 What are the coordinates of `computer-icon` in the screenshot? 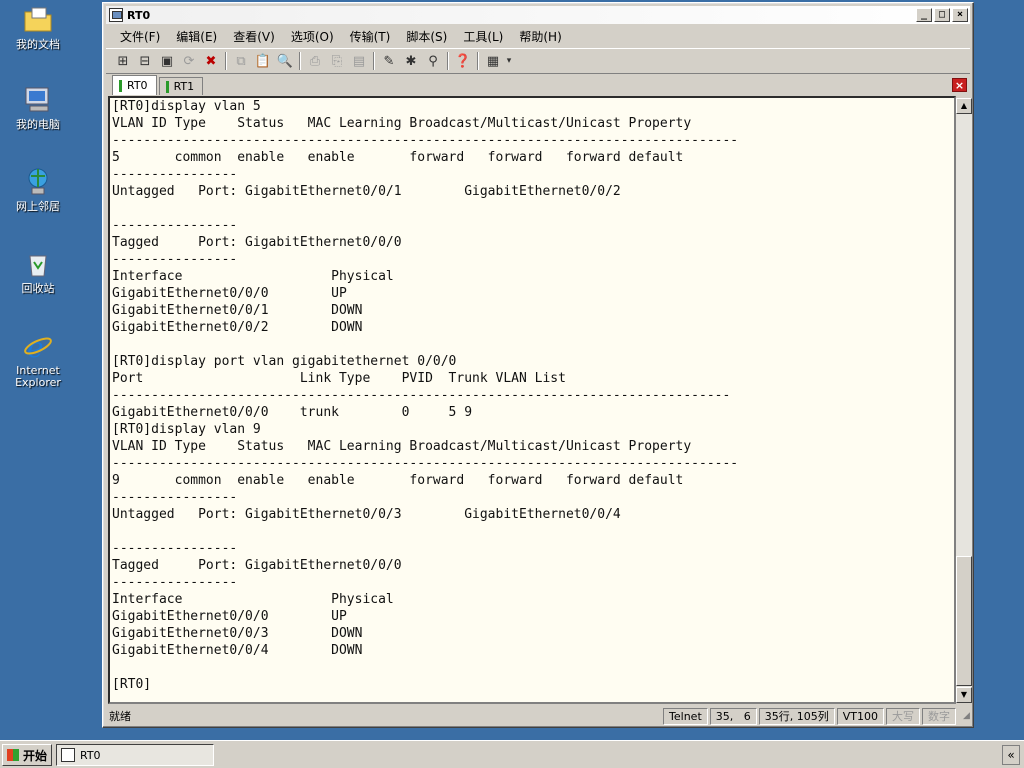 It's located at (38, 100).